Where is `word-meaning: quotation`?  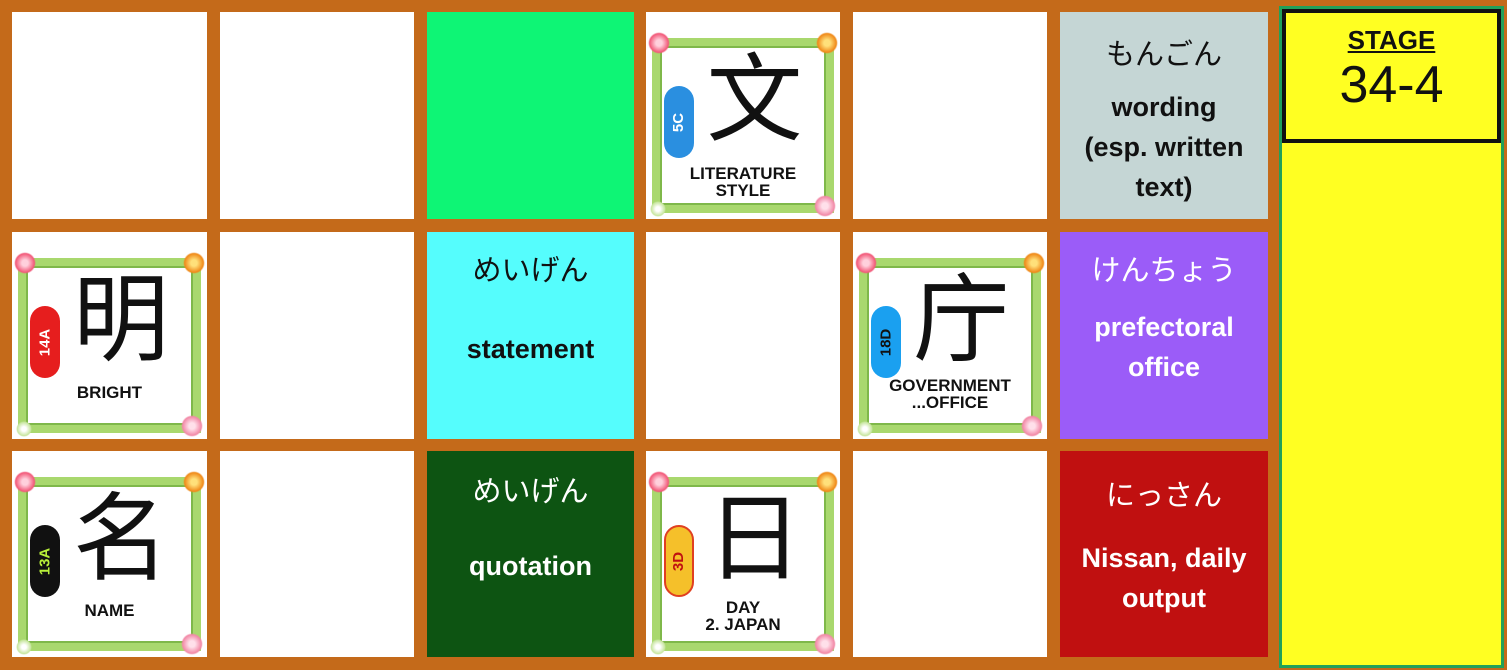
word-meaning: quotation is located at coordinates (530, 566).